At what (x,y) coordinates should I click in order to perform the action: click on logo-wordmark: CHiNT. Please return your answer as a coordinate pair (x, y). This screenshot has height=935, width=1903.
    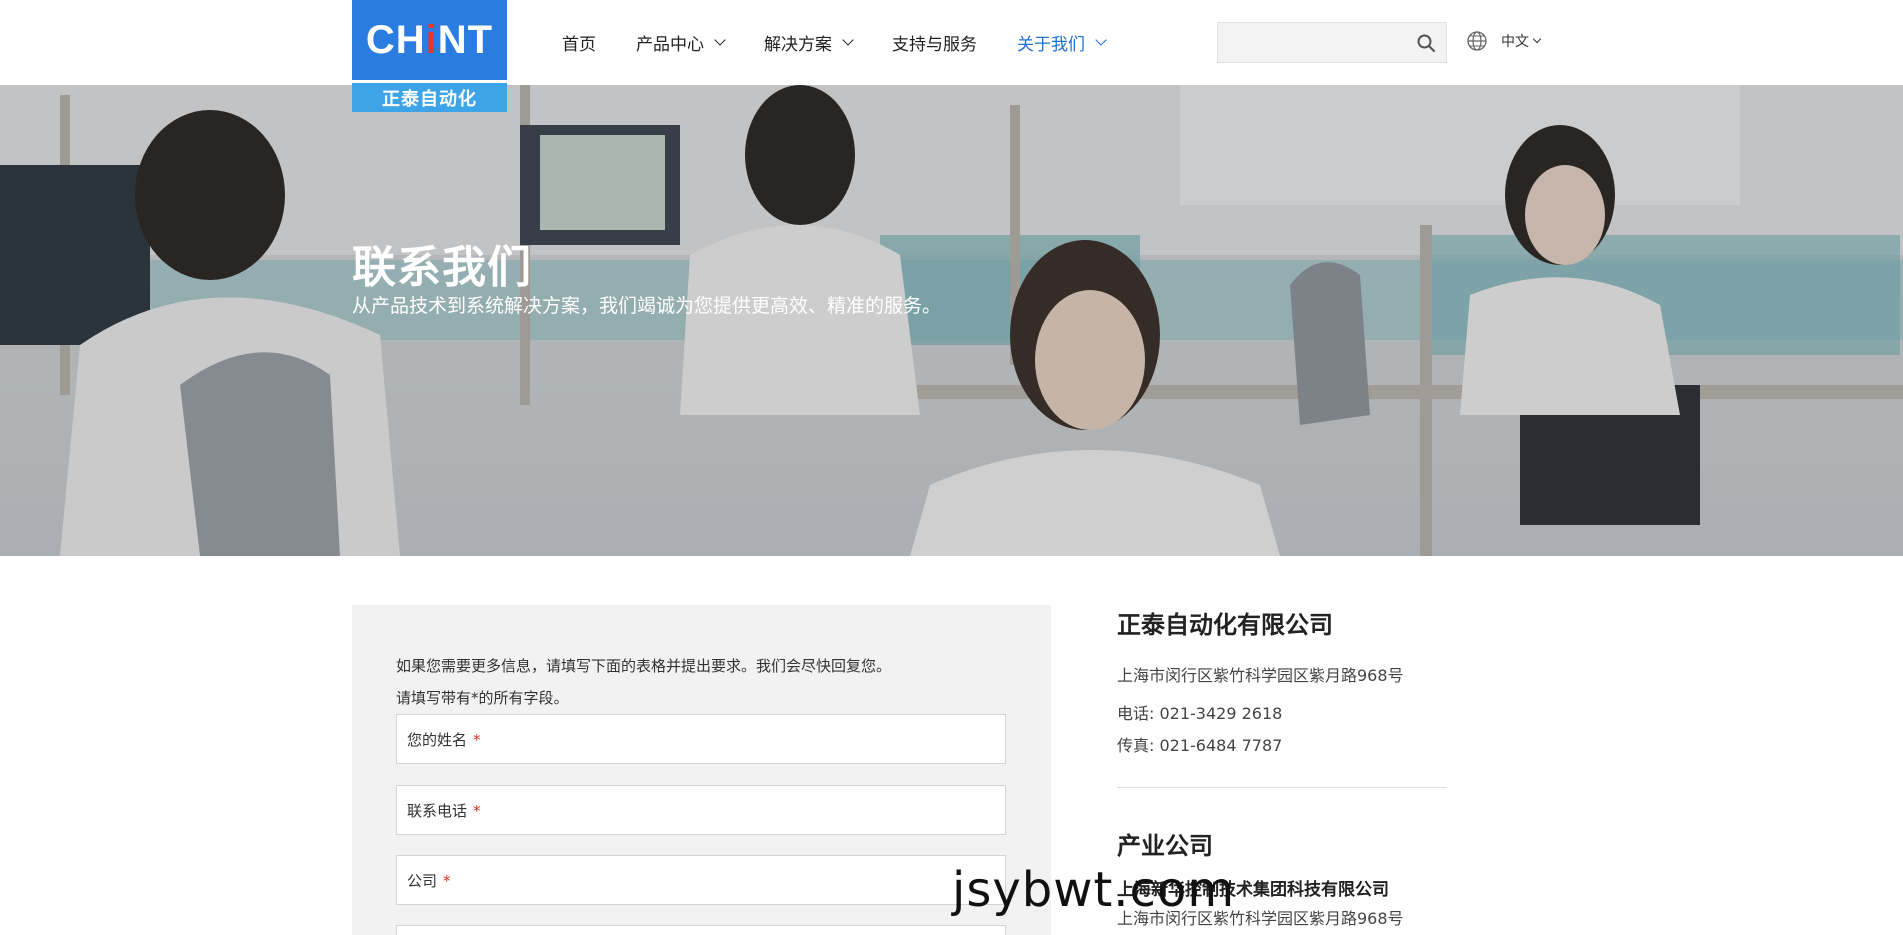
    Looking at the image, I should click on (429, 40).